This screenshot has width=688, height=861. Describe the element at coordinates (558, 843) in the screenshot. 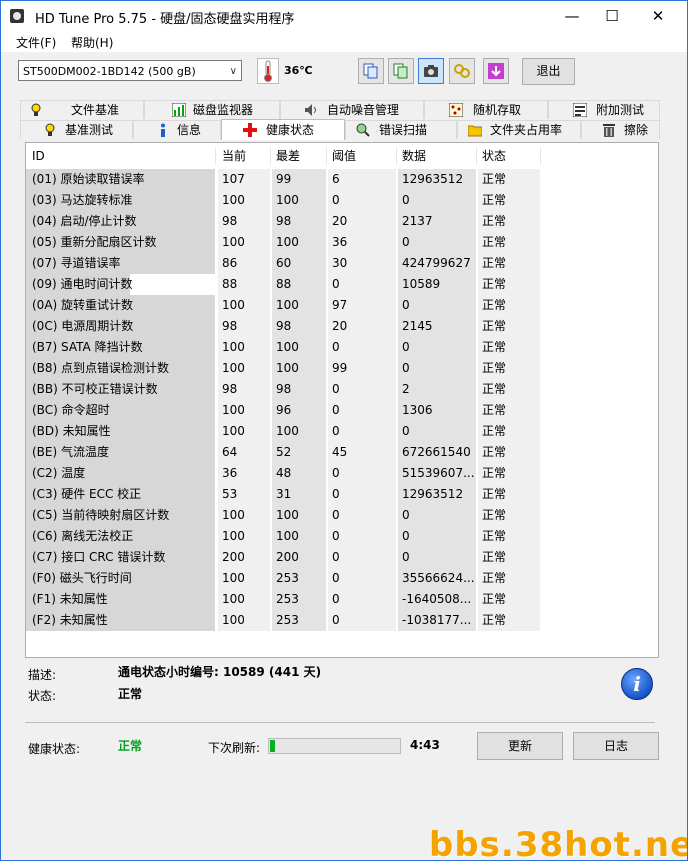

I see `watermark: bbs.38hot.net` at that location.